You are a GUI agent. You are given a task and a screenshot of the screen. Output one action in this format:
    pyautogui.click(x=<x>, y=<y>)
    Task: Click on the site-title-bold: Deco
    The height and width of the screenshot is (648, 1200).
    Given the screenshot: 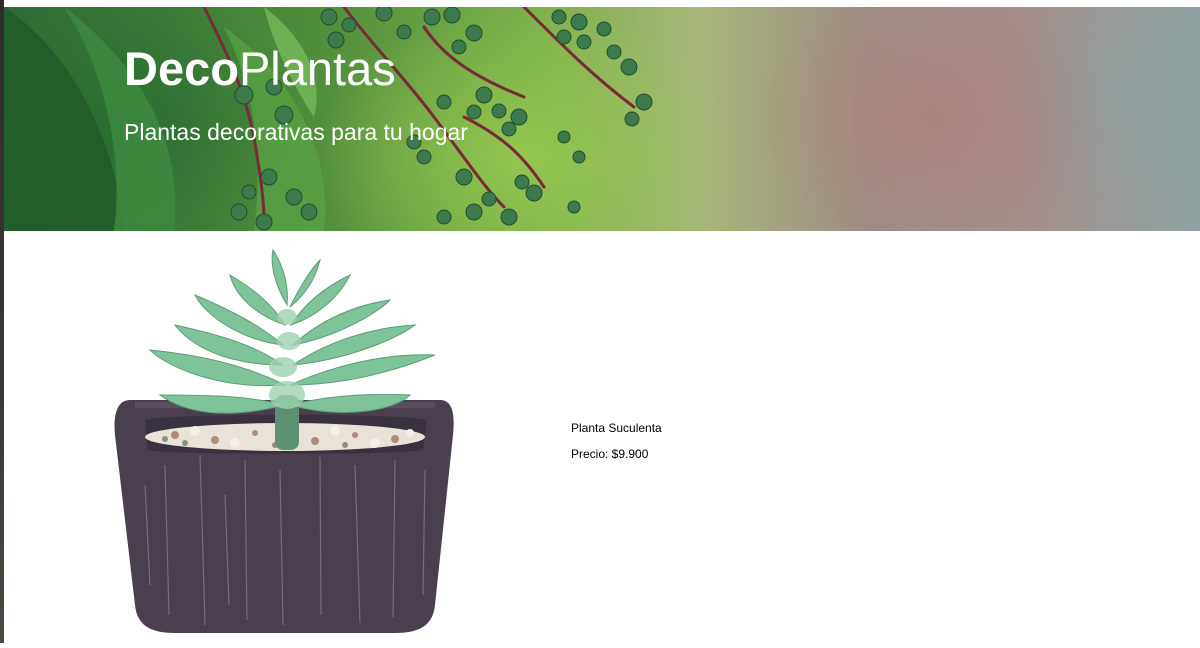 What is the action you would take?
    pyautogui.click(x=181, y=68)
    